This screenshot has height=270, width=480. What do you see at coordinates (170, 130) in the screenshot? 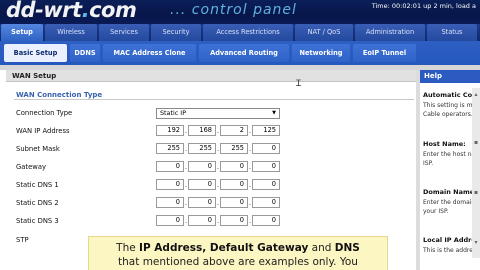
I see `octet-input: 192` at bounding box center [170, 130].